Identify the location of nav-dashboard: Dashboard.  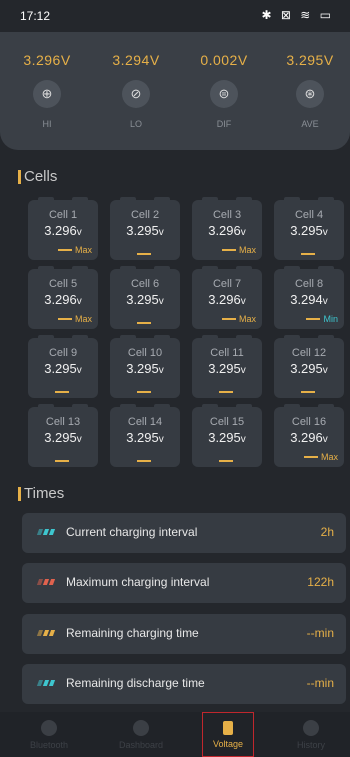
(141, 734).